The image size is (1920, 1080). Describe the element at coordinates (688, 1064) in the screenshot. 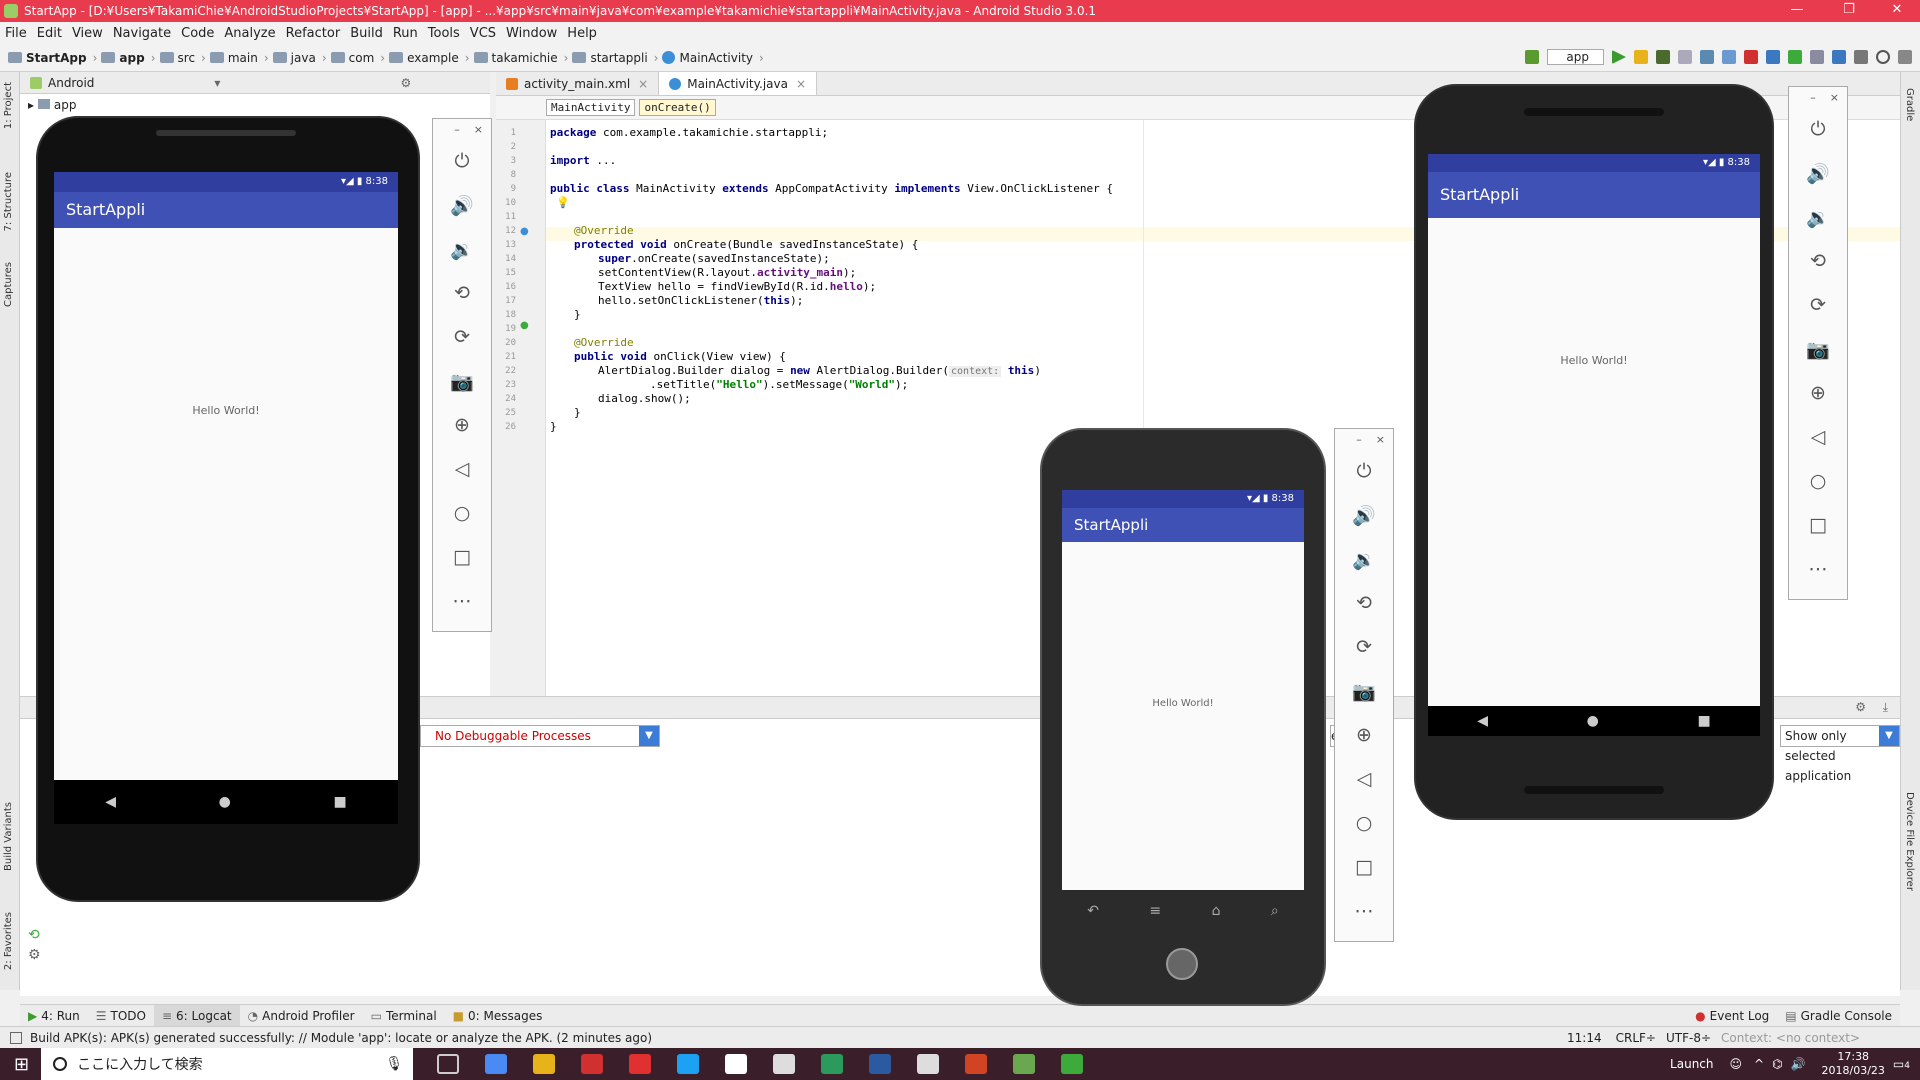

I see `twitter-icon` at that location.